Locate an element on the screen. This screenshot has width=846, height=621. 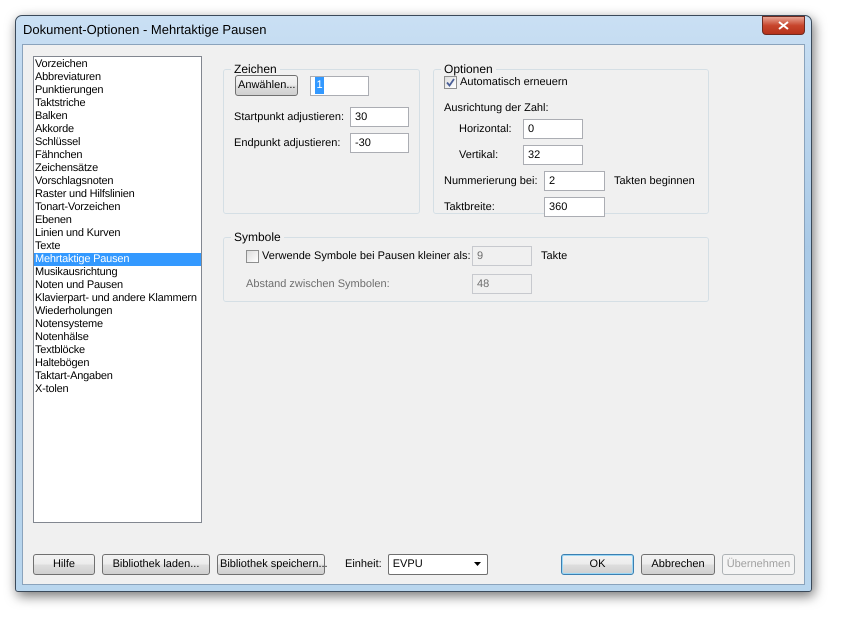
list-item: Vorzeichen is located at coordinates (117, 64).